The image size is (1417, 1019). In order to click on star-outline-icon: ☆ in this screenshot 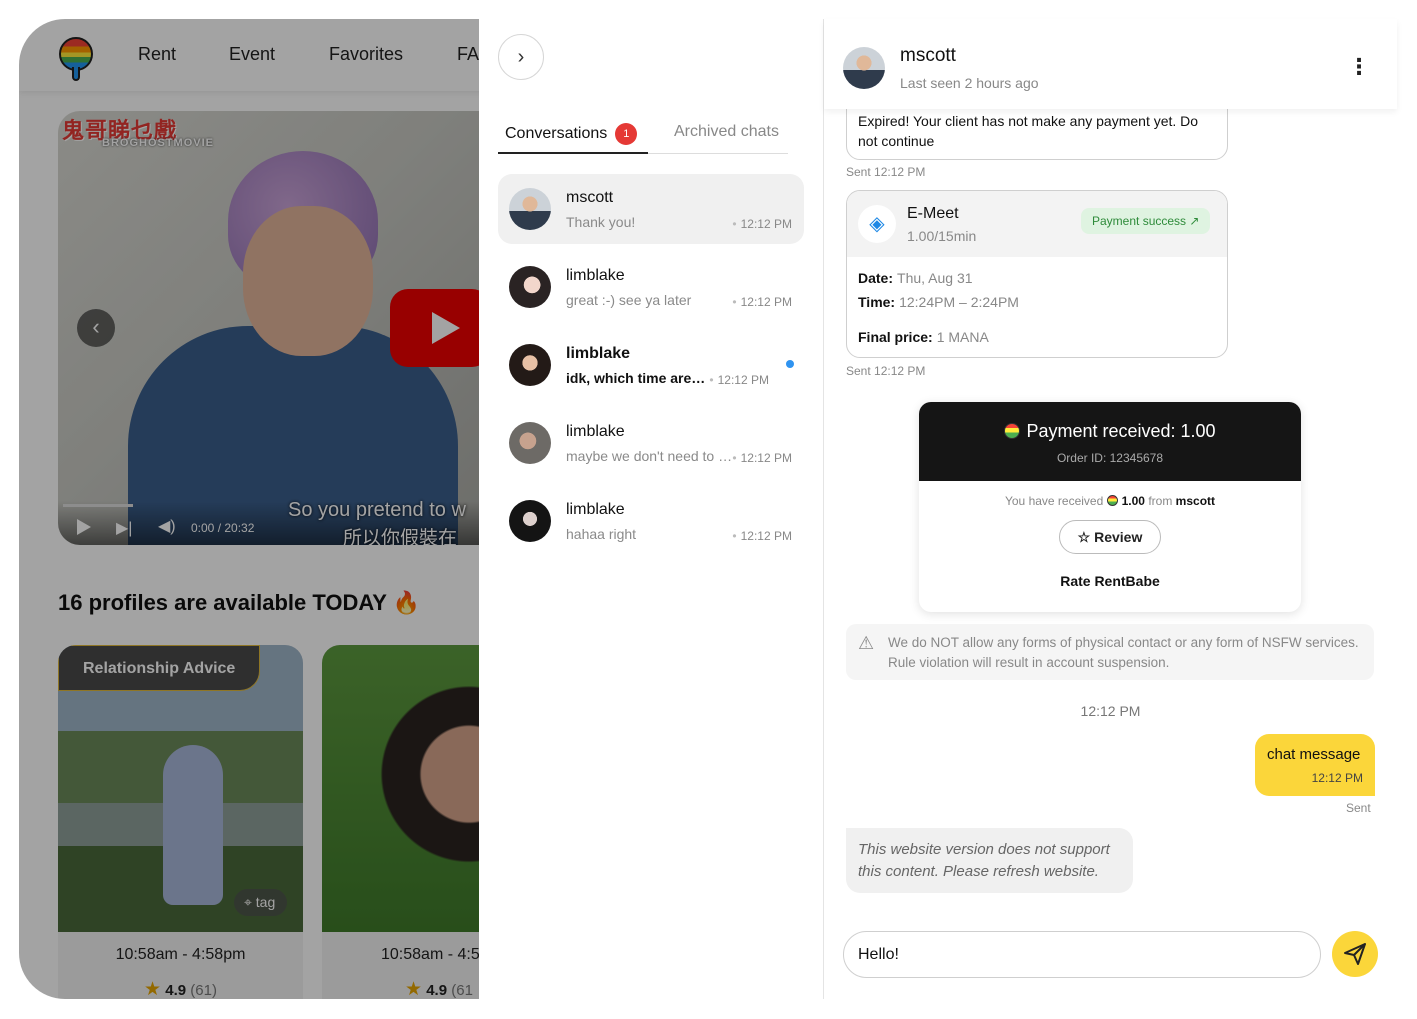, I will do `click(1086, 537)`.